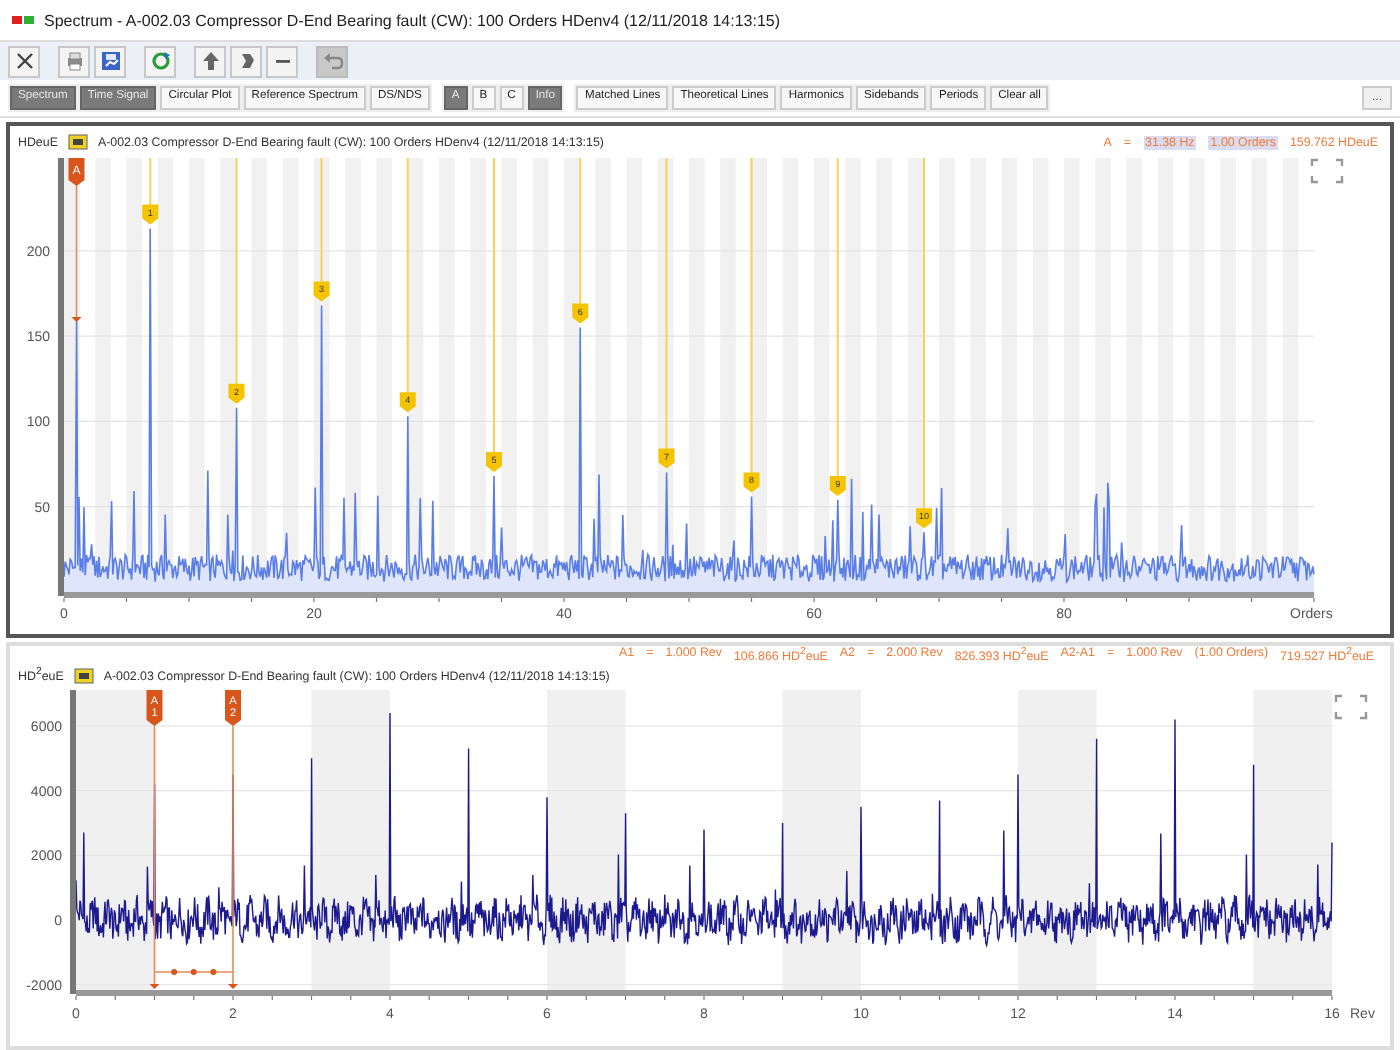 This screenshot has height=1050, width=1400. I want to click on arrow-up-icon, so click(210, 61).